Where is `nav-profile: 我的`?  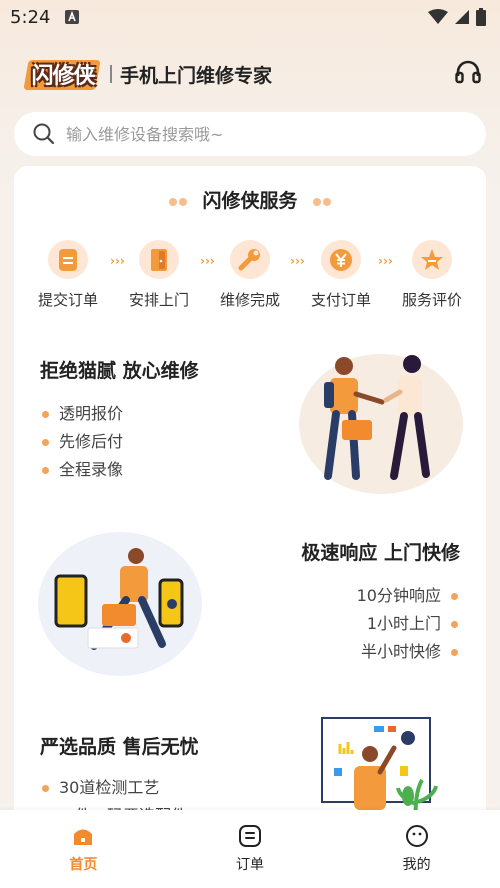
nav-profile: 我的 is located at coordinates (417, 842).